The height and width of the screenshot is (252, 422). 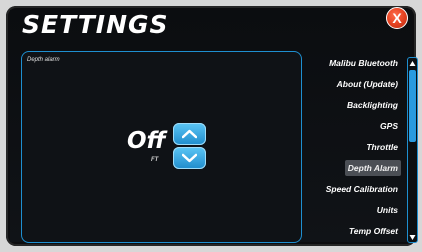 I want to click on increase-button, so click(x=189, y=134).